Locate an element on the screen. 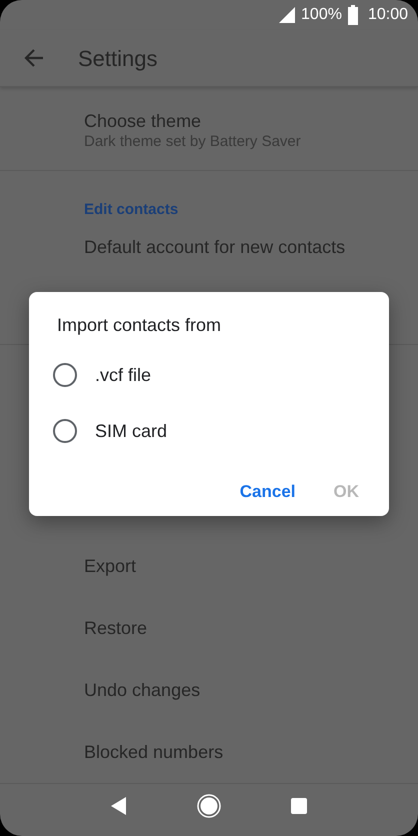  setting-title: Restore is located at coordinates (116, 627).